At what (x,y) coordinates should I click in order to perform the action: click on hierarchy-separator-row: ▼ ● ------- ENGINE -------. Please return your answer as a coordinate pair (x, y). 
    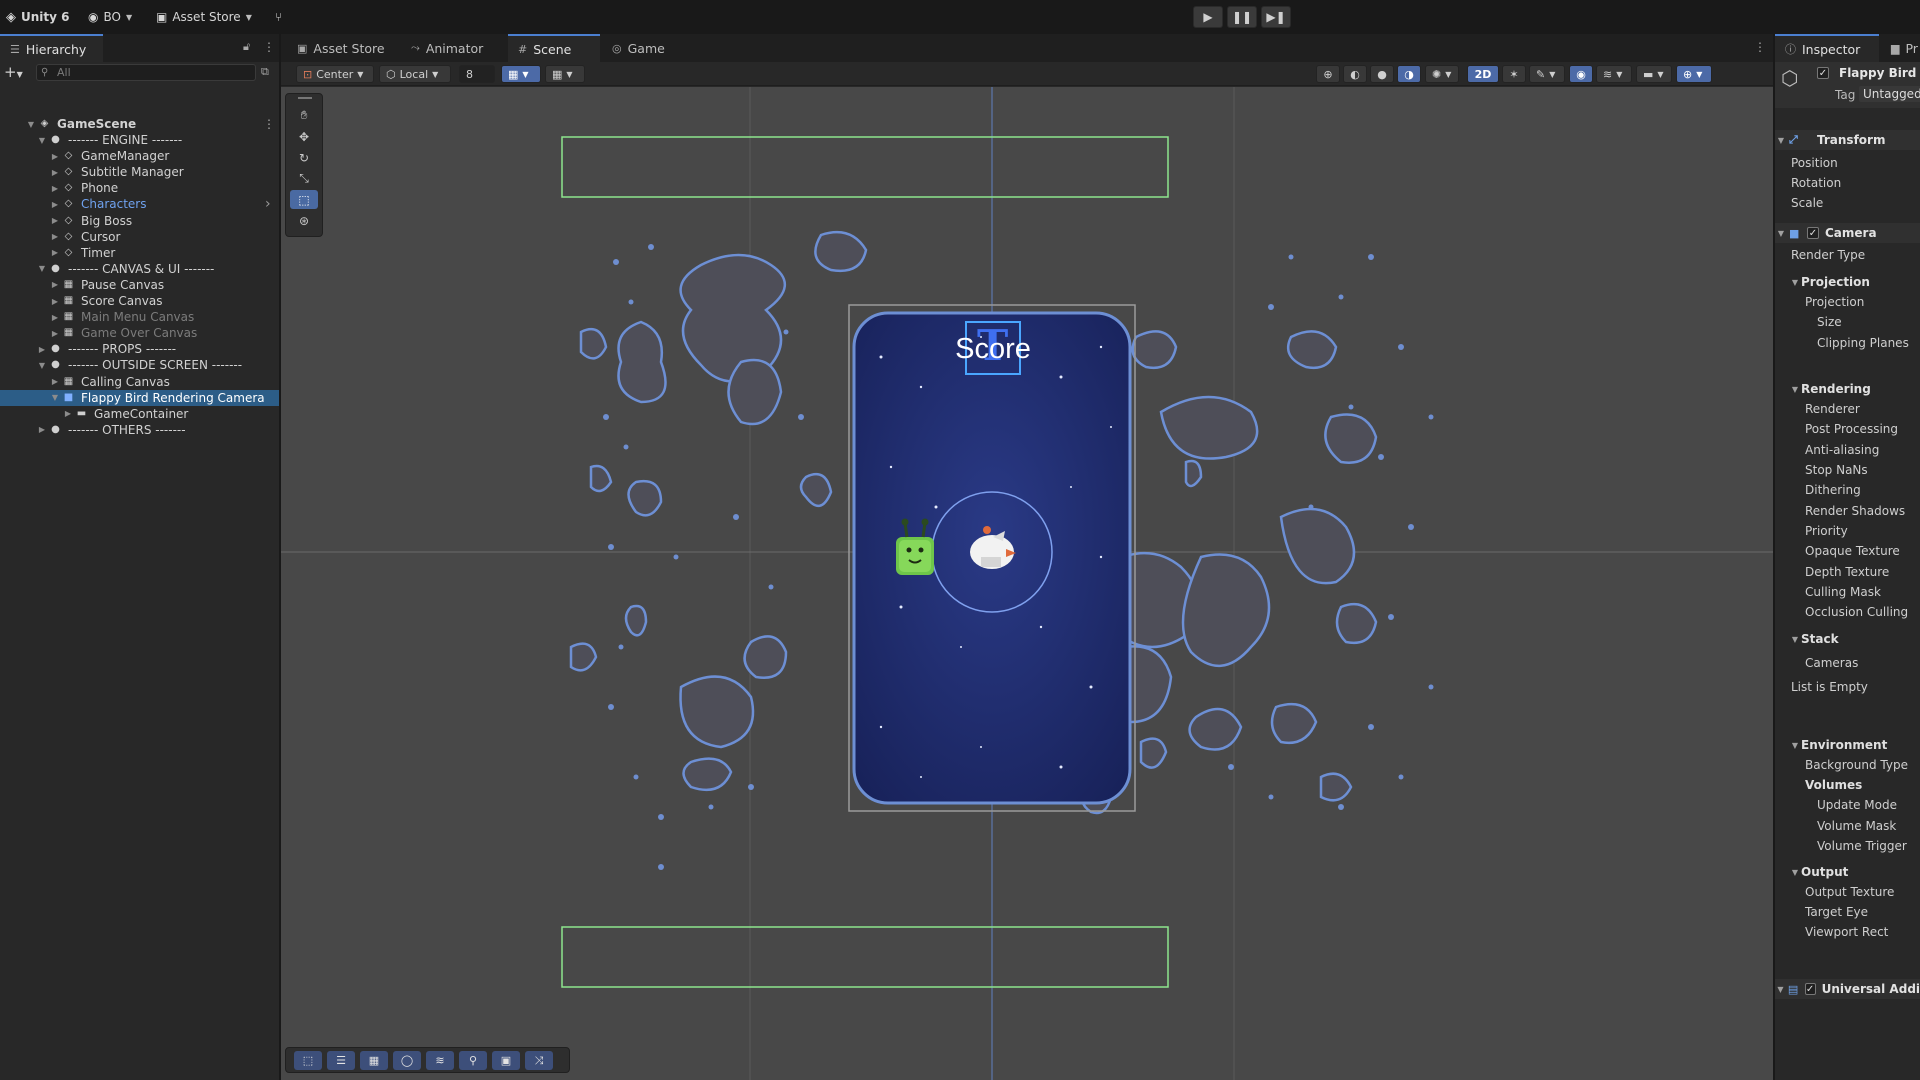
    Looking at the image, I should click on (139, 140).